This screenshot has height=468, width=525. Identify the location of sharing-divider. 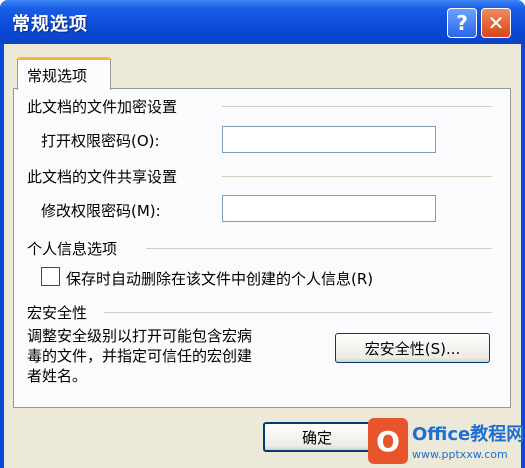
(357, 176).